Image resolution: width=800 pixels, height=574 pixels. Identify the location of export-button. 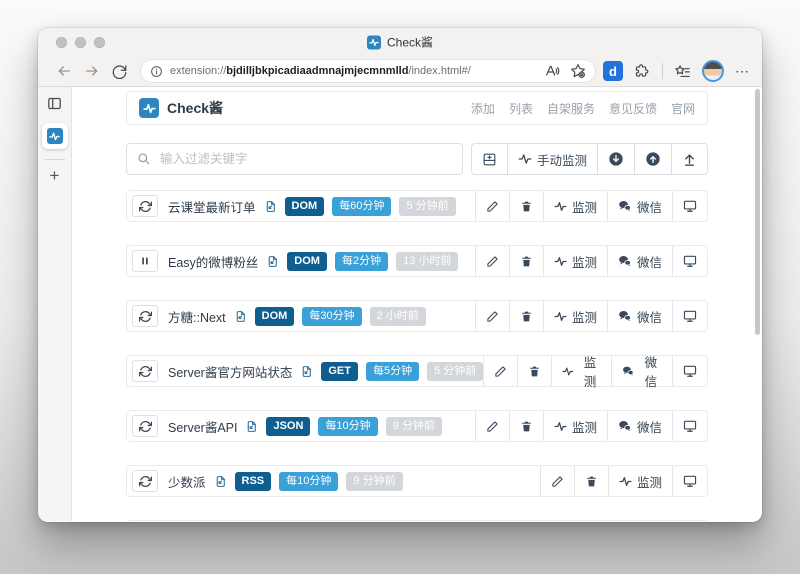
(689, 159).